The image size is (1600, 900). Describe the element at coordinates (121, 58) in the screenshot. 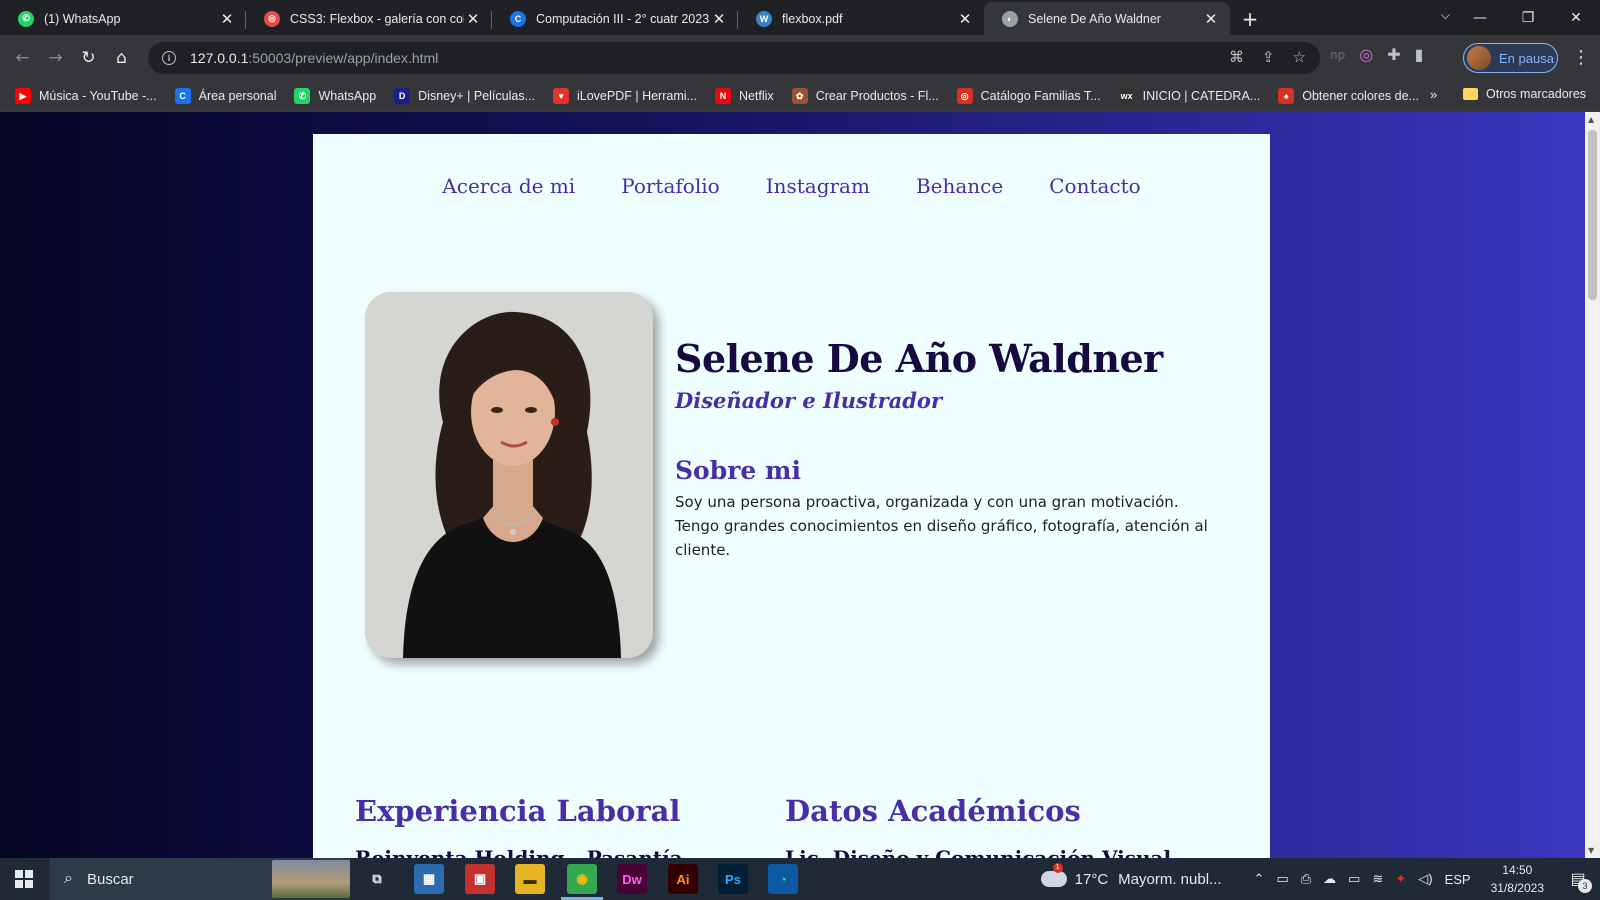

I see `home-icon: ⌂` at that location.